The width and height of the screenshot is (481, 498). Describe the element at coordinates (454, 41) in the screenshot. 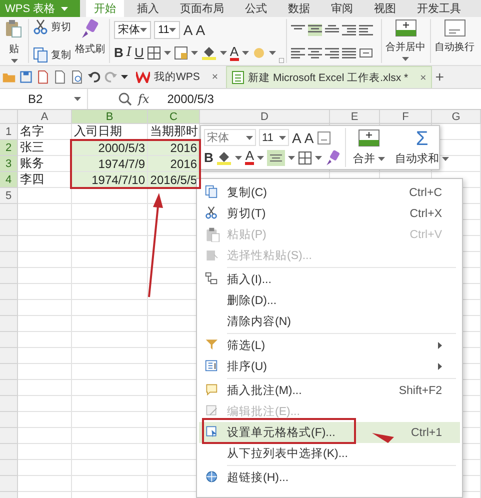

I see `wrap-text-button: 自动换行` at that location.